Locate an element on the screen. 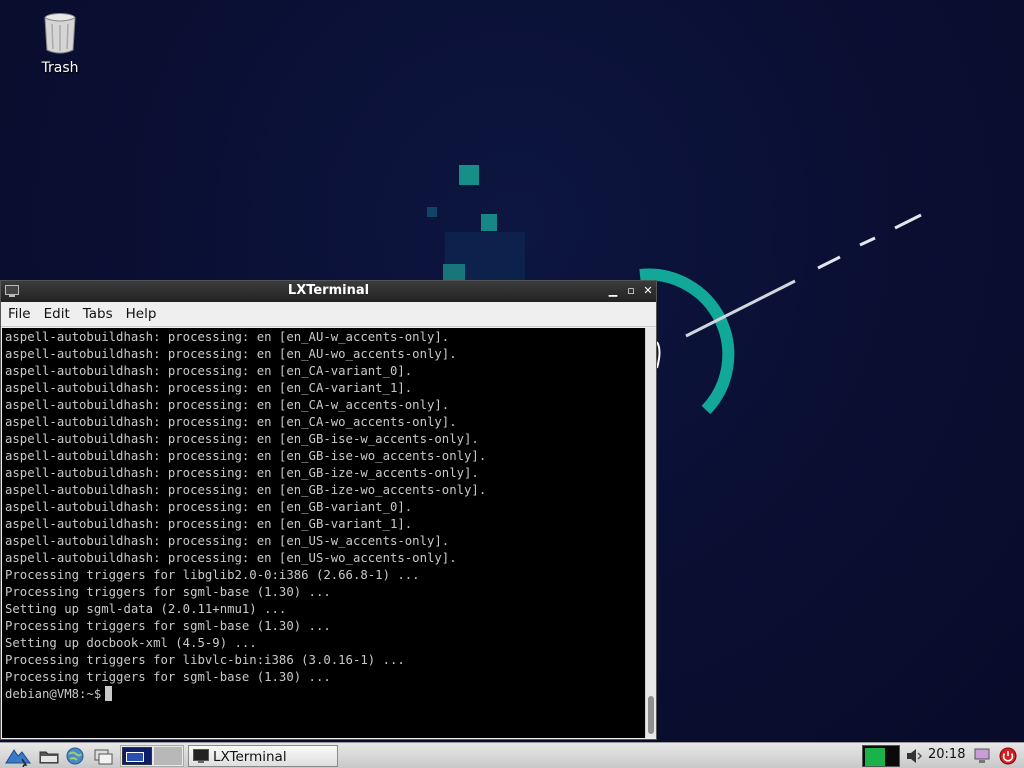 This screenshot has width=1024, height=768. terminal-icon is located at coordinates (201, 756).